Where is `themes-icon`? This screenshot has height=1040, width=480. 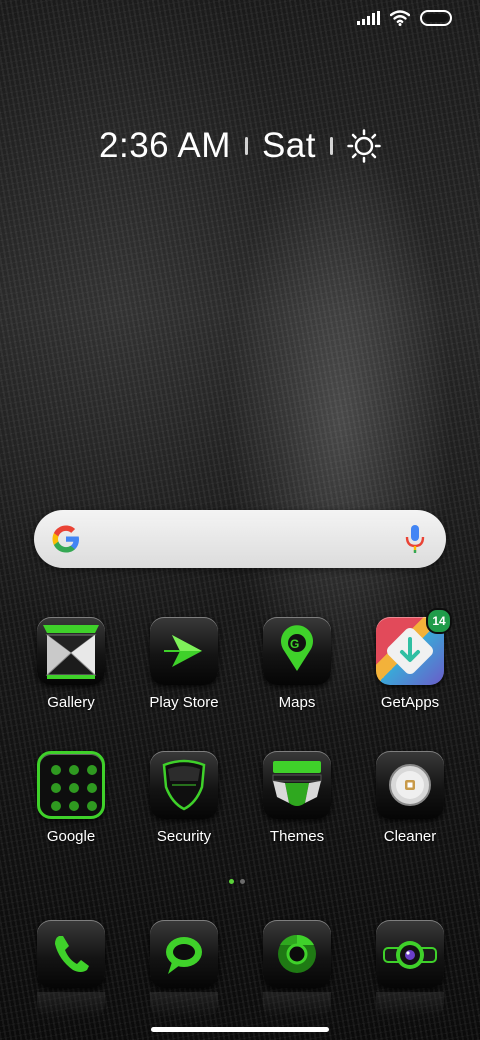
themes-icon is located at coordinates (297, 785).